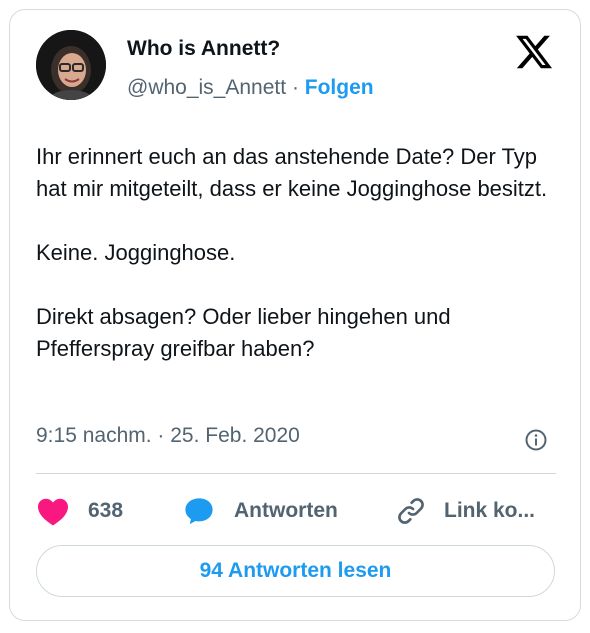  I want to click on divider, so click(296, 473).